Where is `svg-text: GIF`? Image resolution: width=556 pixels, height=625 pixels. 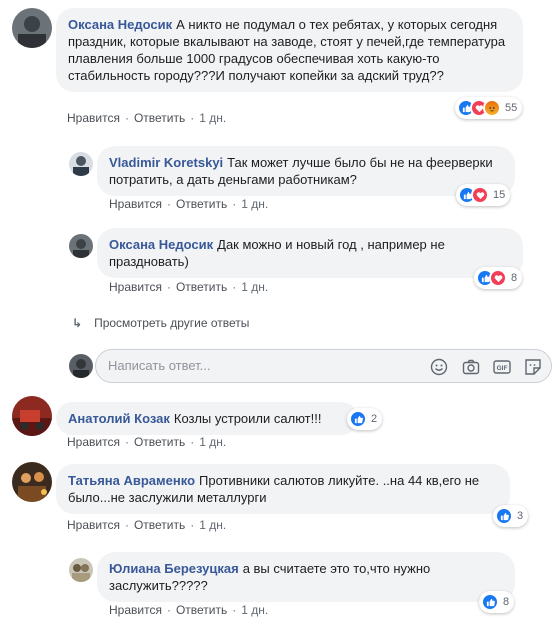
svg-text: GIF is located at coordinates (502, 368).